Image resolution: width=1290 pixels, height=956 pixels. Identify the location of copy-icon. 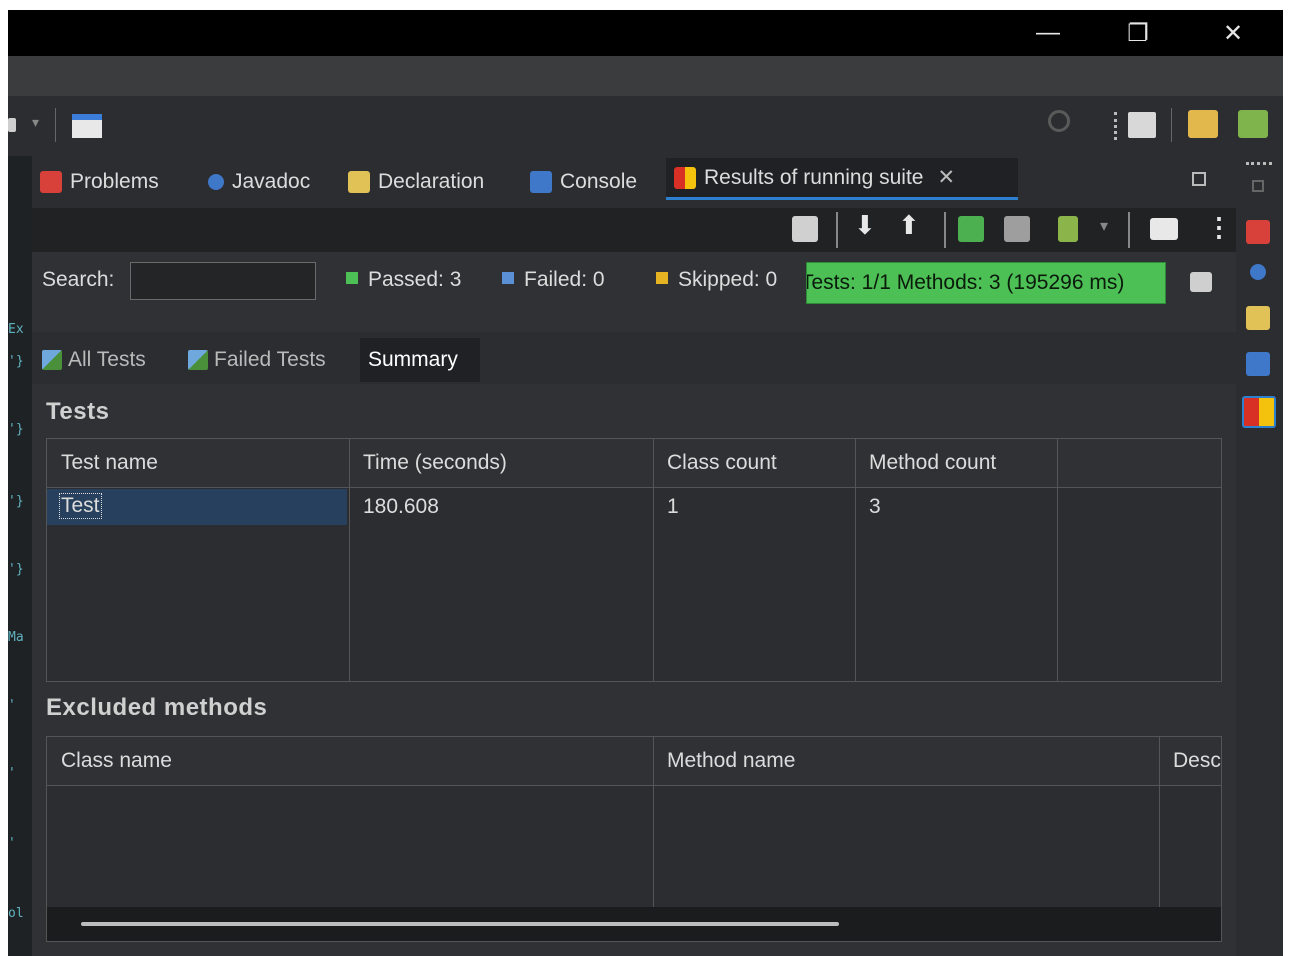
(805, 229).